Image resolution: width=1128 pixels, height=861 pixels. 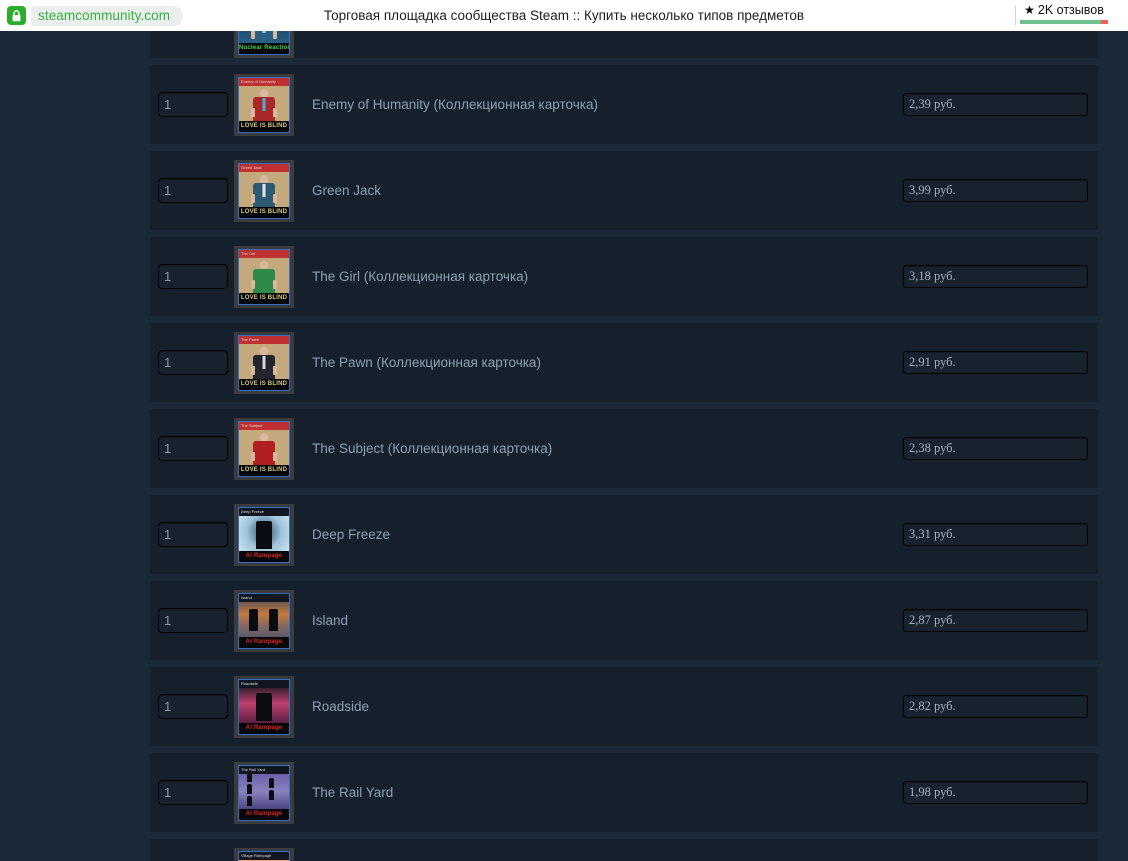 I want to click on card-image: The Pawn LOVE IS BLIND, so click(x=264, y=362).